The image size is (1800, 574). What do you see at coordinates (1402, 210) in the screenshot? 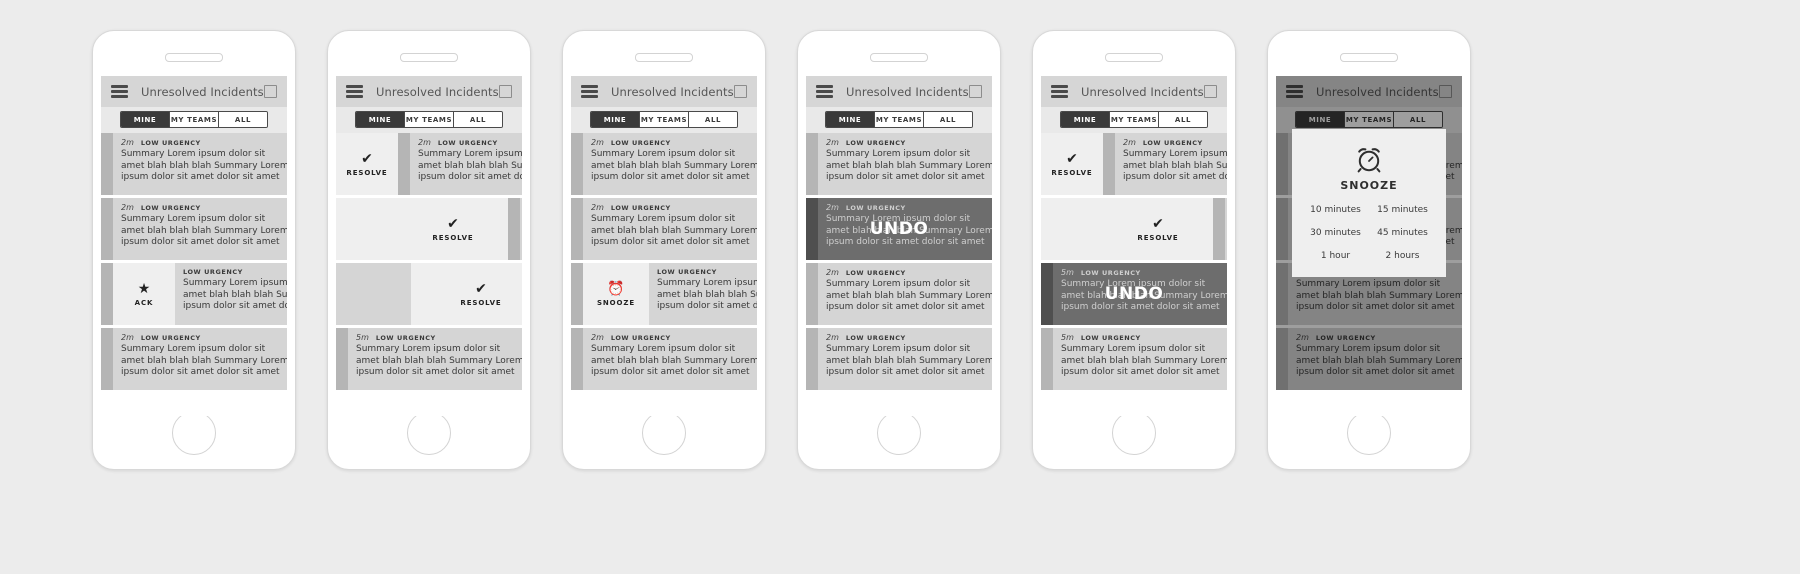
I see `snooze-option-15-minutes: 15 minutes` at bounding box center [1402, 210].